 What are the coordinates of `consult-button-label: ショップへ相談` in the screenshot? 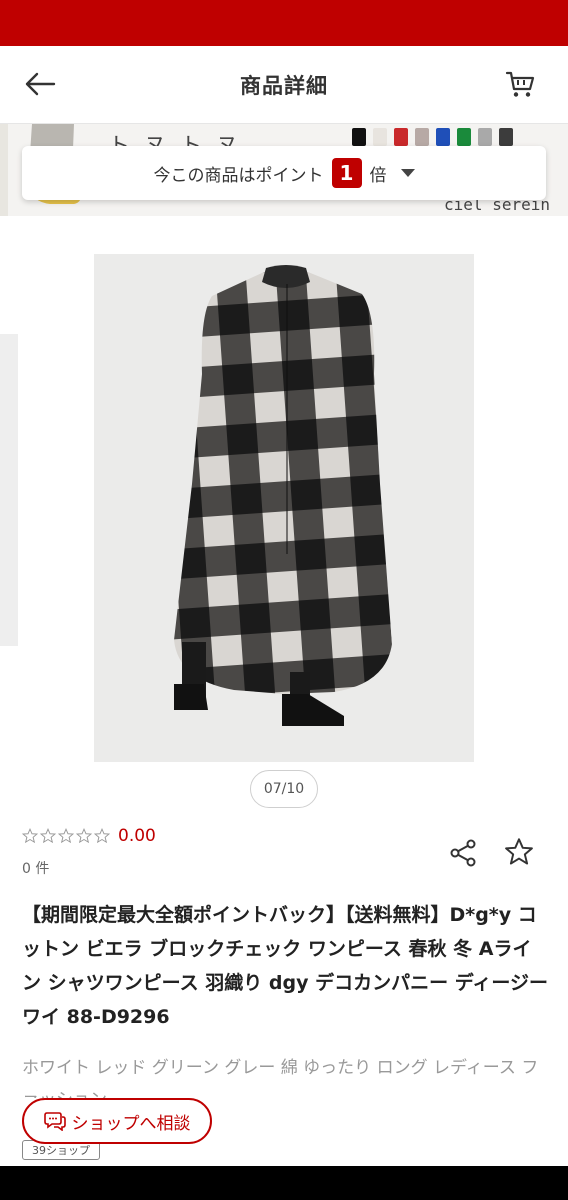 It's located at (131, 1123).